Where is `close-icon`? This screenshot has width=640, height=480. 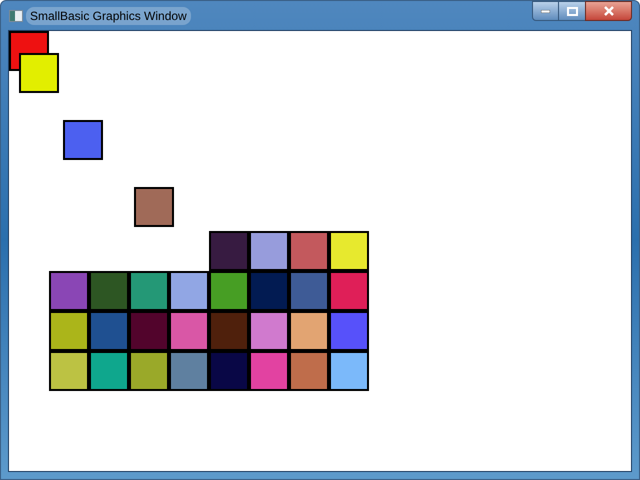 close-icon is located at coordinates (608, 11).